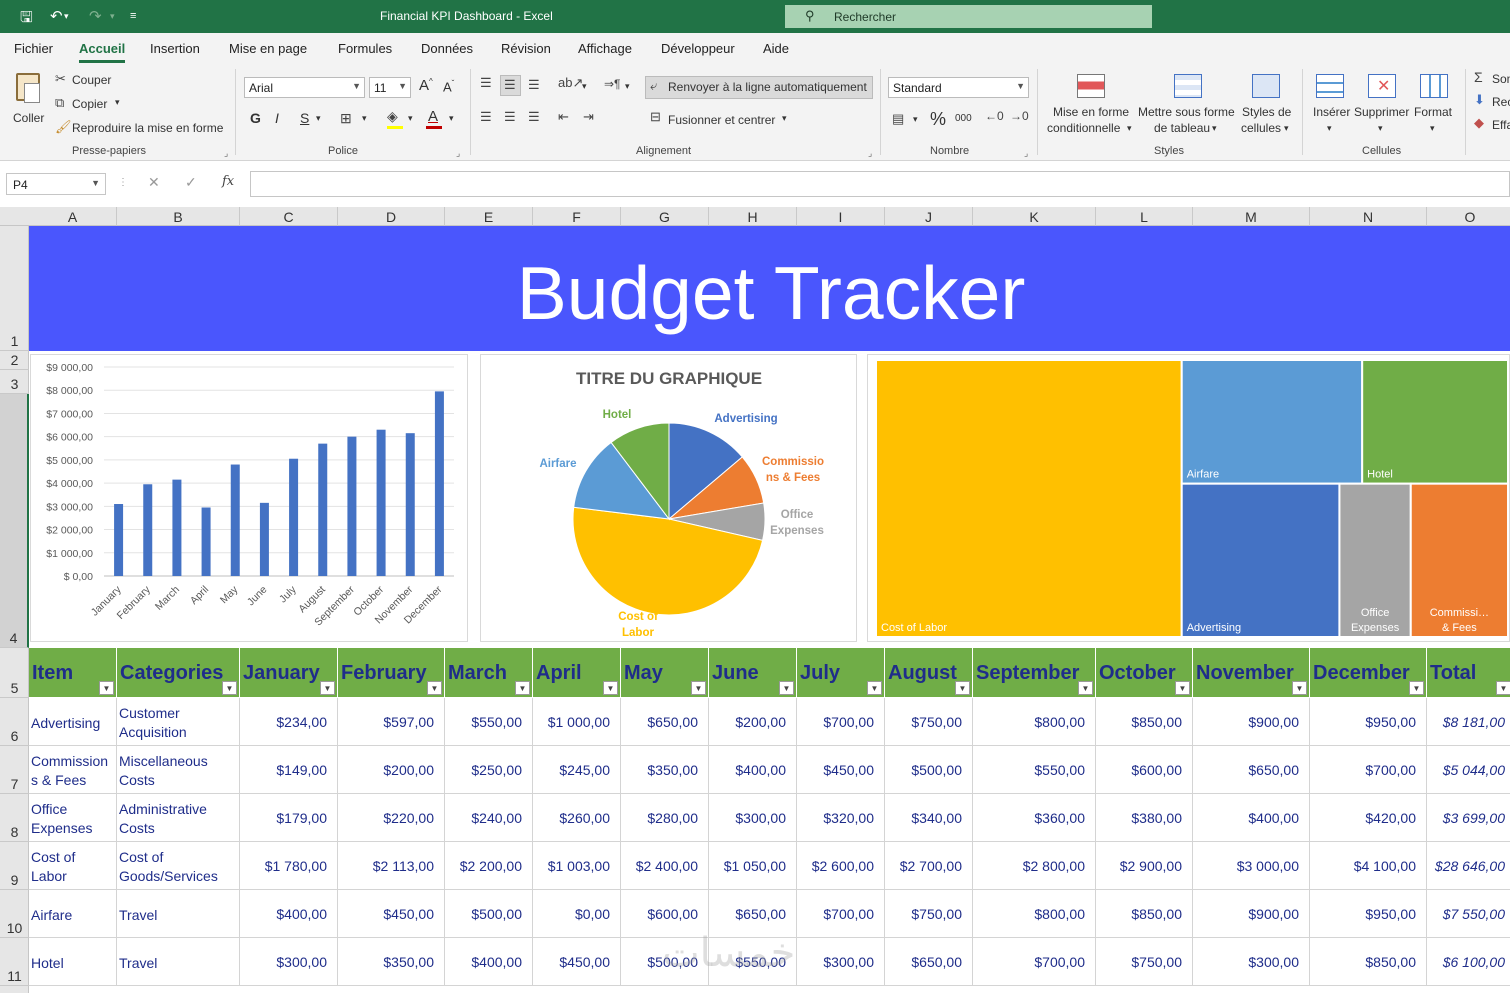 The height and width of the screenshot is (993, 1510). Describe the element at coordinates (1034, 216) in the screenshot. I see `column-header-K: K` at that location.